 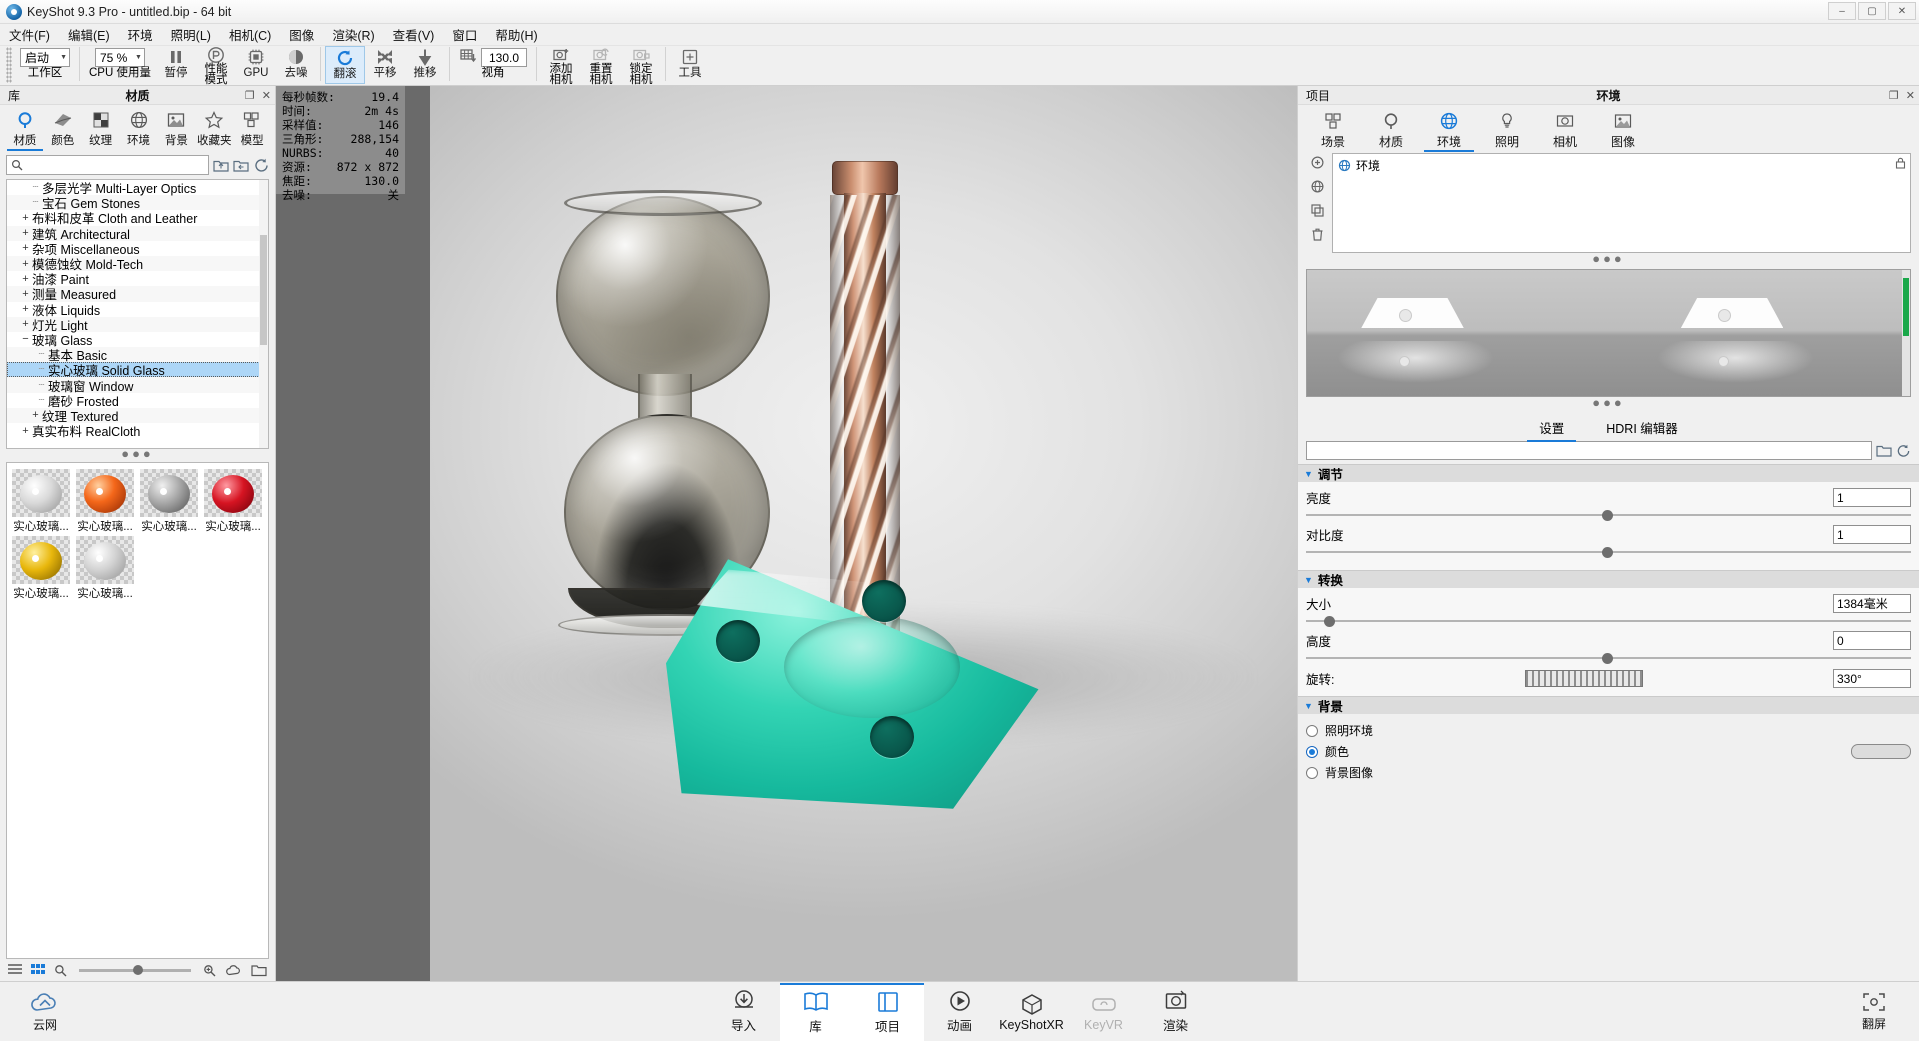 What do you see at coordinates (1608, 473) in the screenshot?
I see `section-header-adjust: ▼ 调节` at bounding box center [1608, 473].